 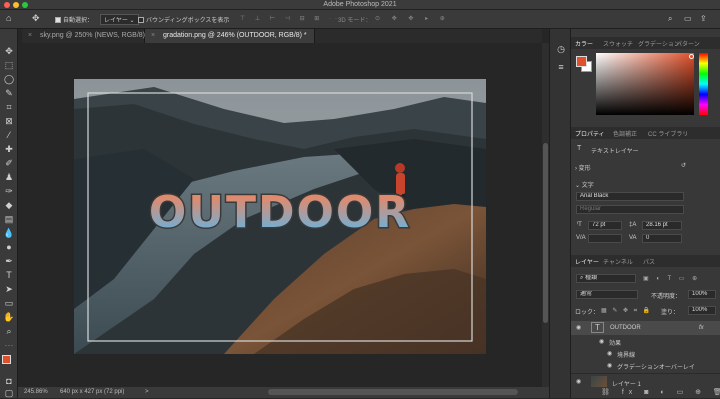 What do you see at coordinates (9, 331) in the screenshot?
I see `zoom-tool-icon: ⌕` at bounding box center [9, 331].